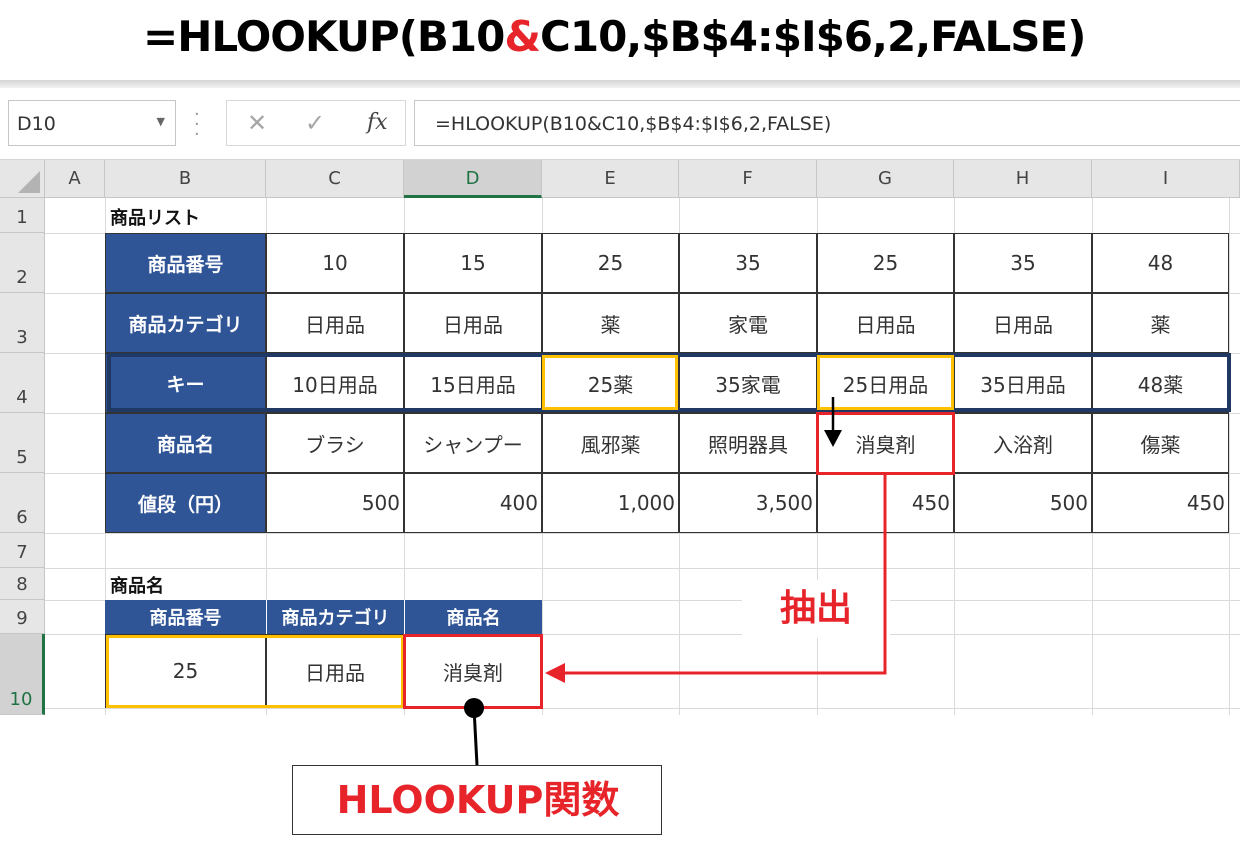 Image resolution: width=1240 pixels, height=857 pixels. Describe the element at coordinates (610, 503) in the screenshot. I see `price-cell: 1,000` at that location.